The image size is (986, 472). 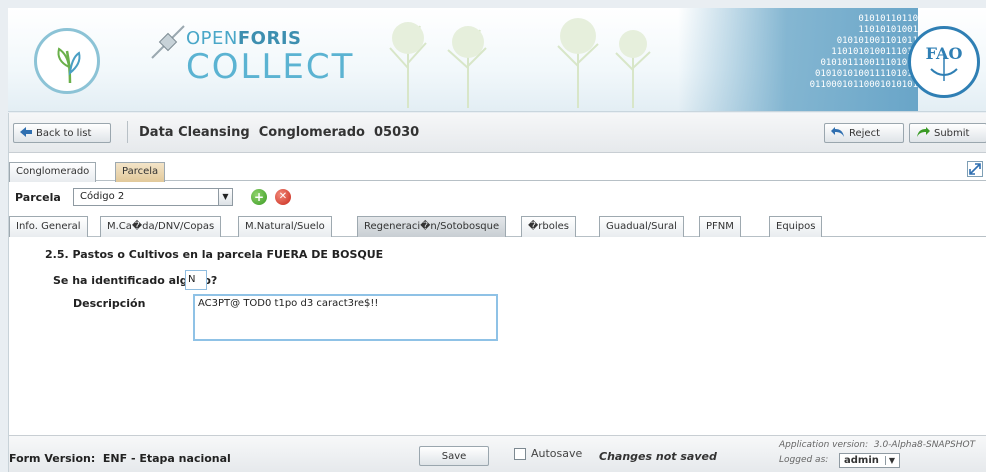 What do you see at coordinates (520, 454) in the screenshot?
I see `autosave-checkbox` at bounding box center [520, 454].